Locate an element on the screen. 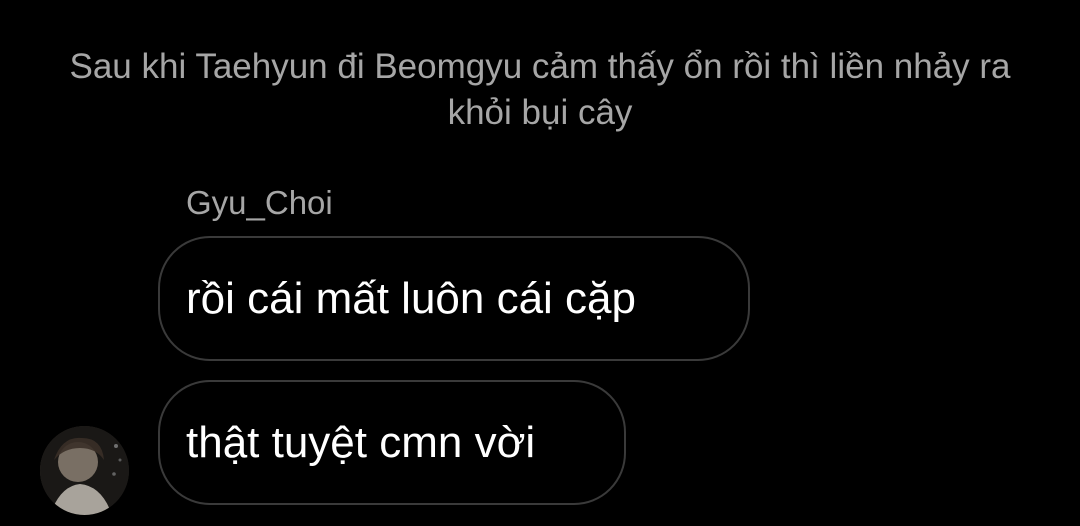 This screenshot has width=1080, height=526. message-bubble: thật tuyệt cmn vời is located at coordinates (392, 442).